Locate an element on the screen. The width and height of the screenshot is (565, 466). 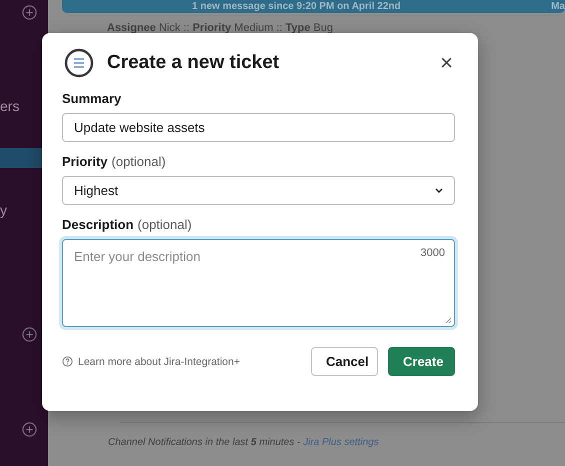
cancel-button: Cancel is located at coordinates (344, 361).